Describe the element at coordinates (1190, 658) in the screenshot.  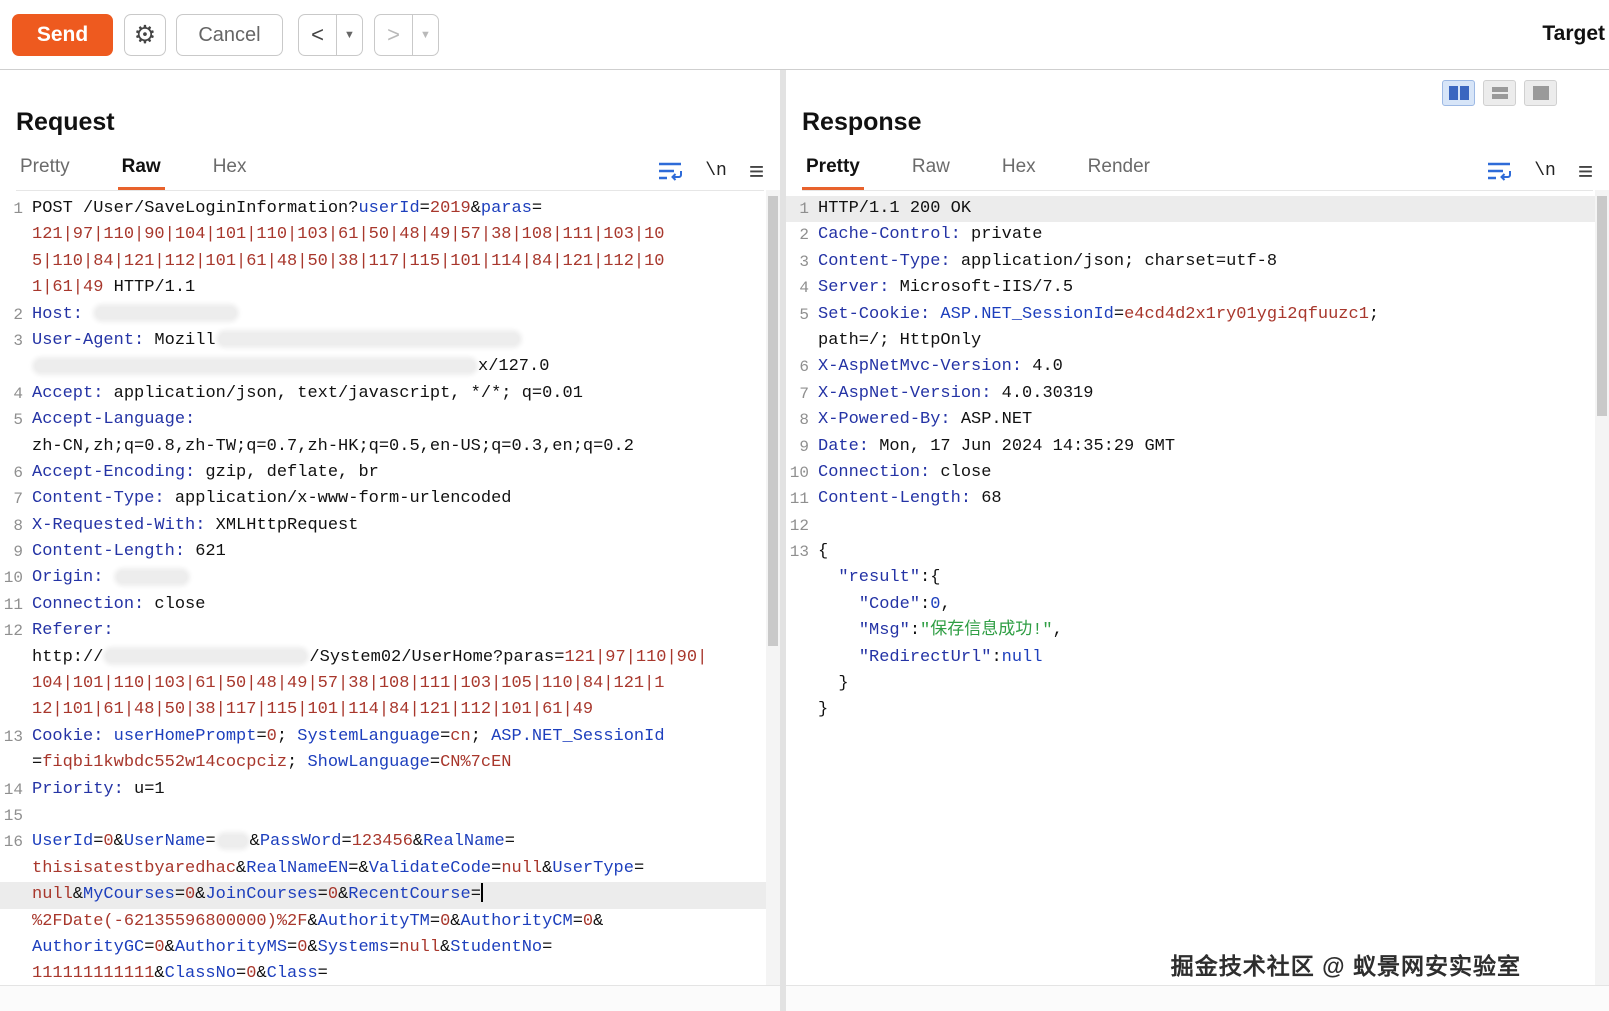
I see `code-line: "RedirectUrl":null` at that location.